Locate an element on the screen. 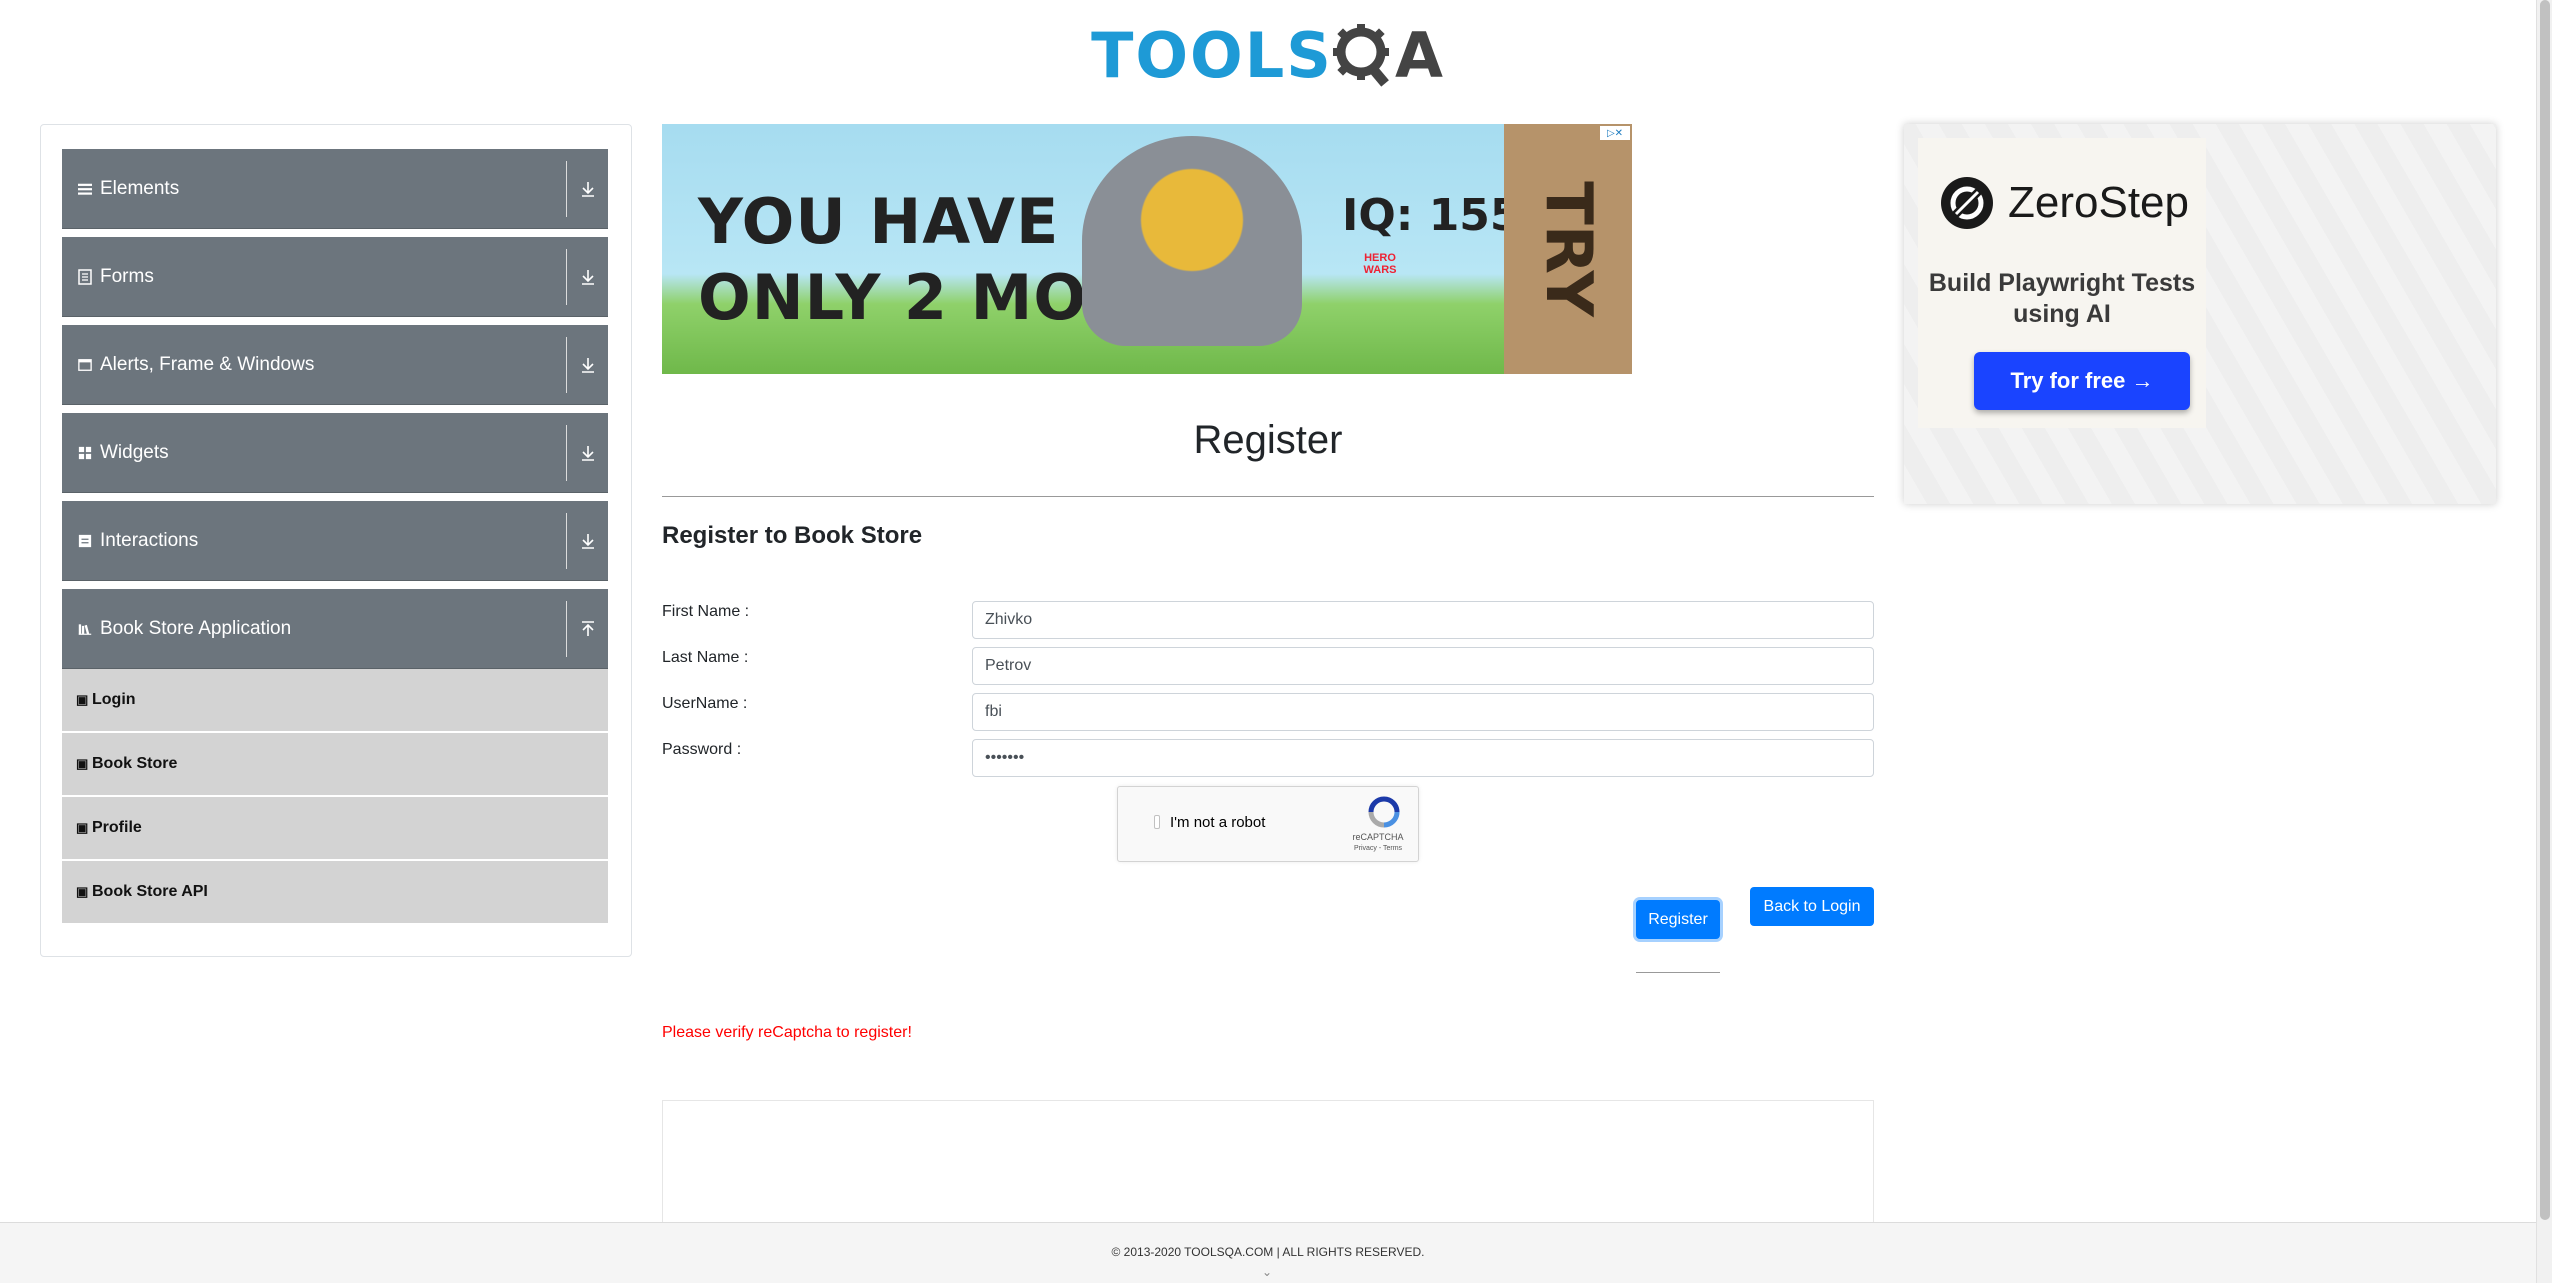 The width and height of the screenshot is (2552, 1283). first-name-label: First Name : is located at coordinates (706, 611).